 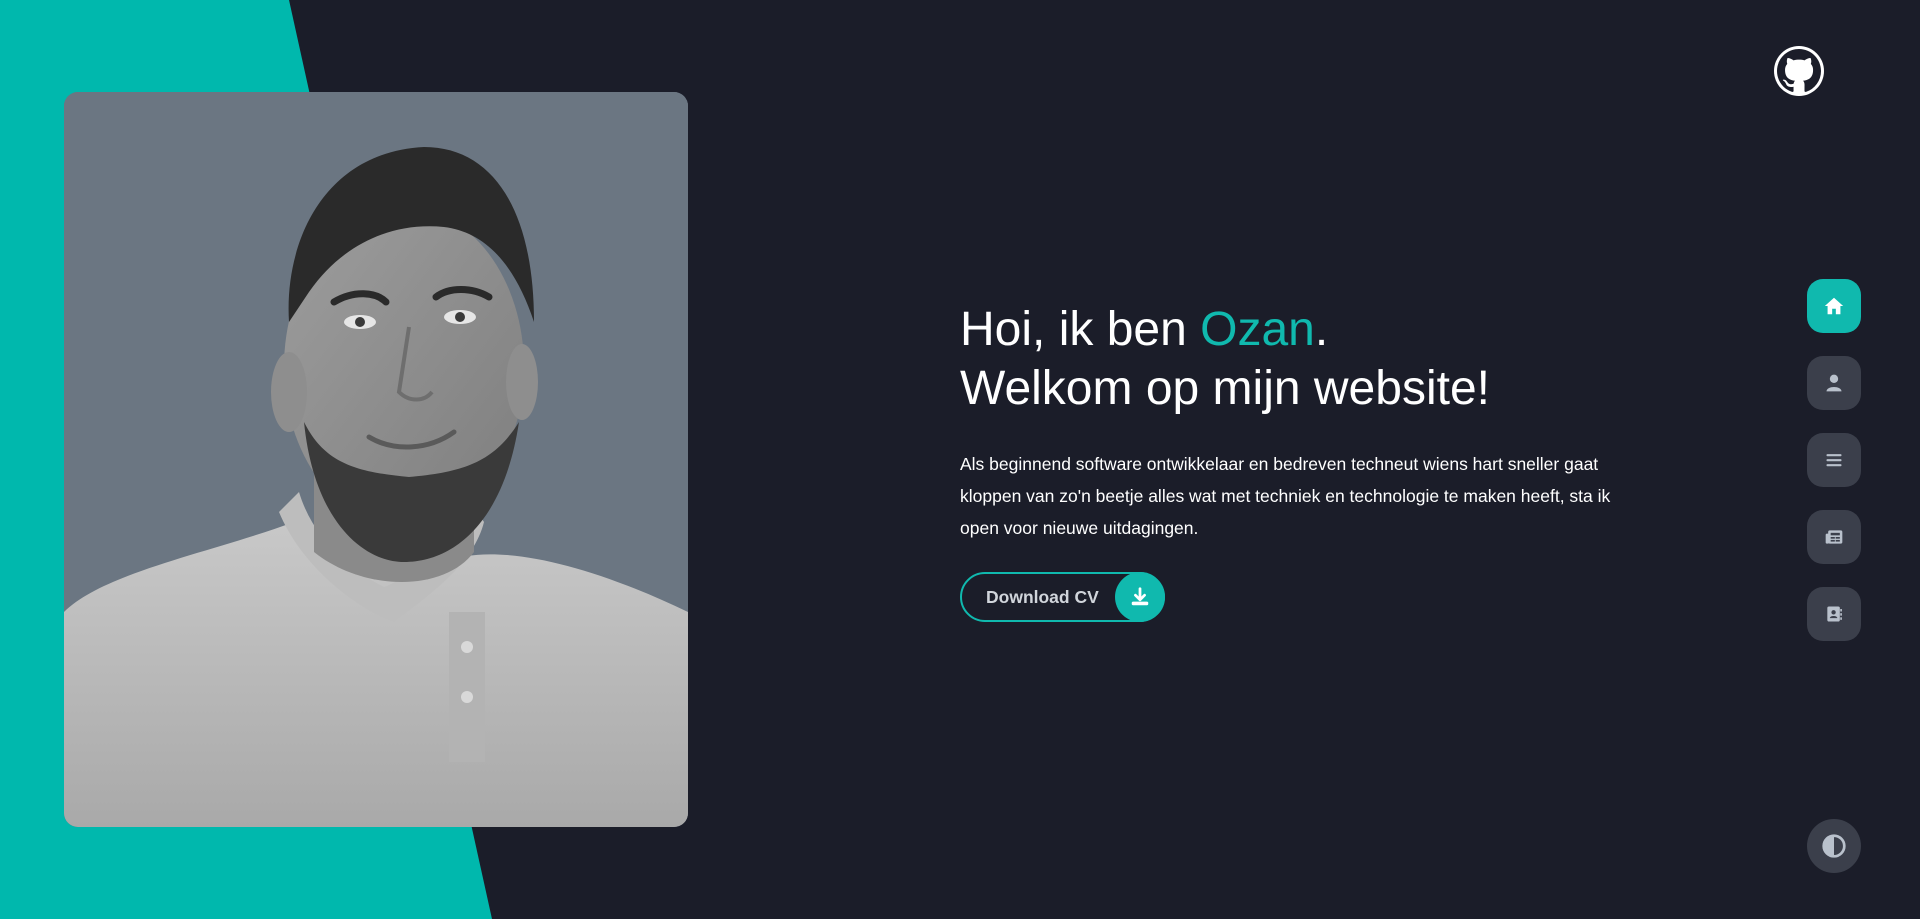 I want to click on download-icon, so click(x=1140, y=597).